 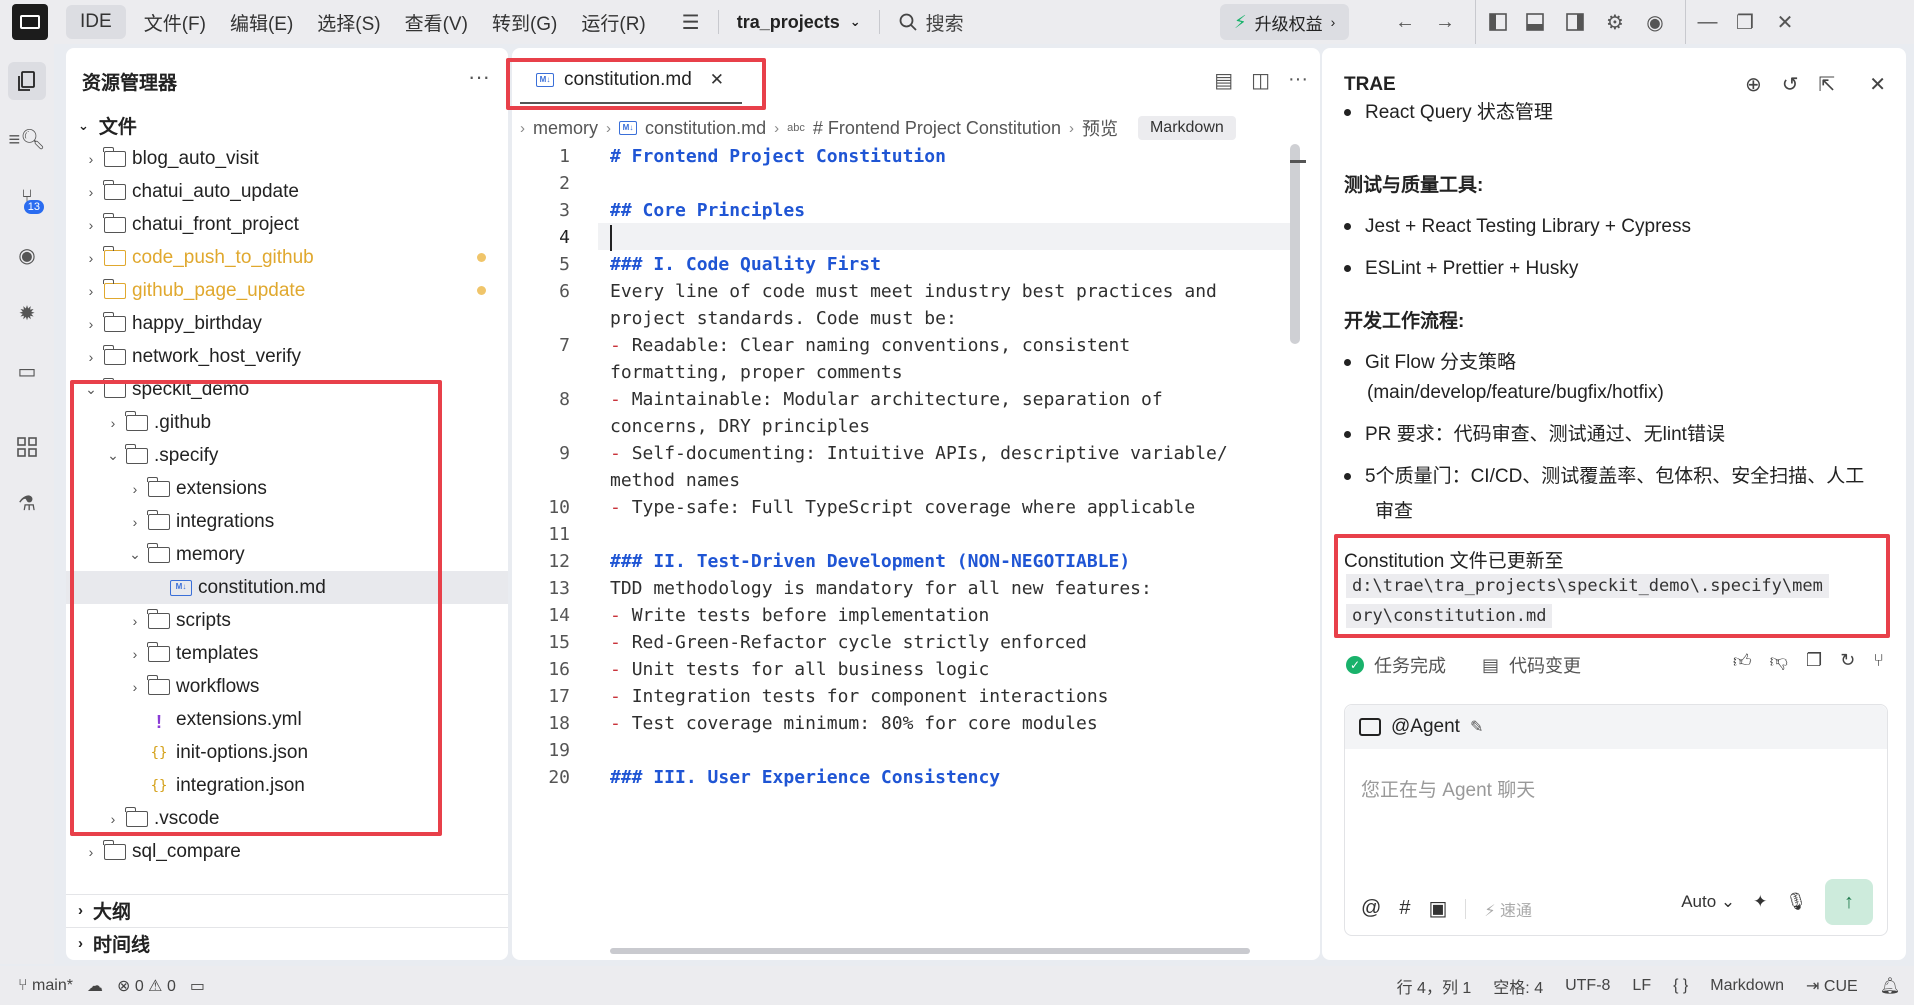 I want to click on cursor-position: 行 4，列 1, so click(x=1434, y=986).